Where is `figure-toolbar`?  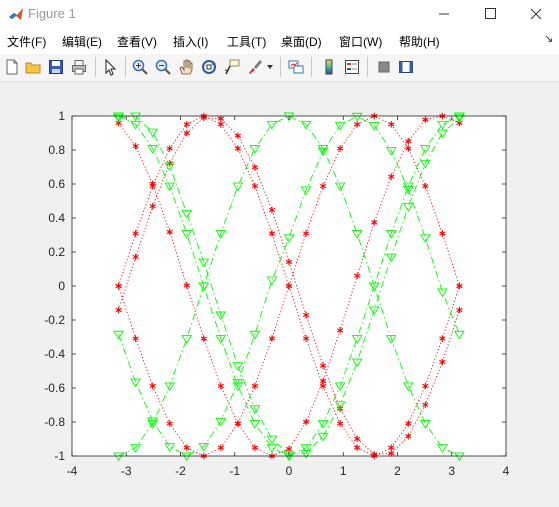 figure-toolbar is located at coordinates (279, 68).